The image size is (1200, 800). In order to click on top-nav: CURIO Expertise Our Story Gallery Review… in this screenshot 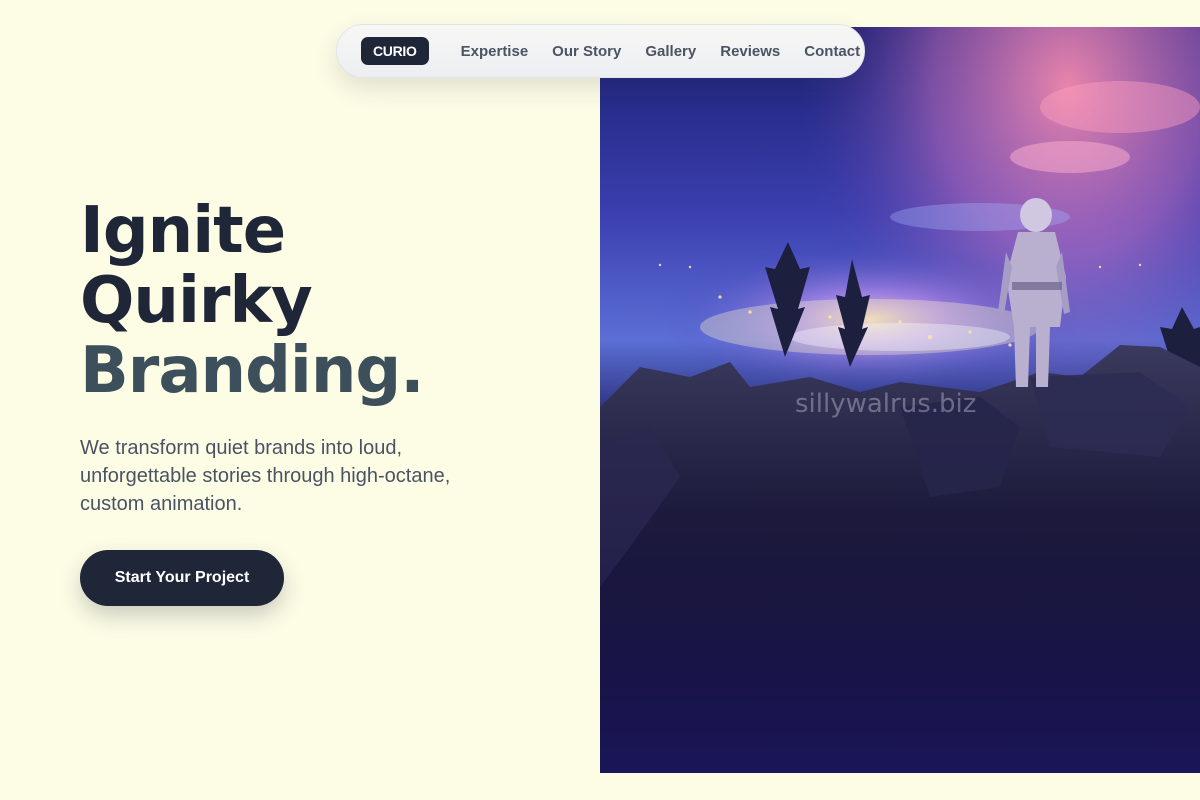, I will do `click(600, 51)`.